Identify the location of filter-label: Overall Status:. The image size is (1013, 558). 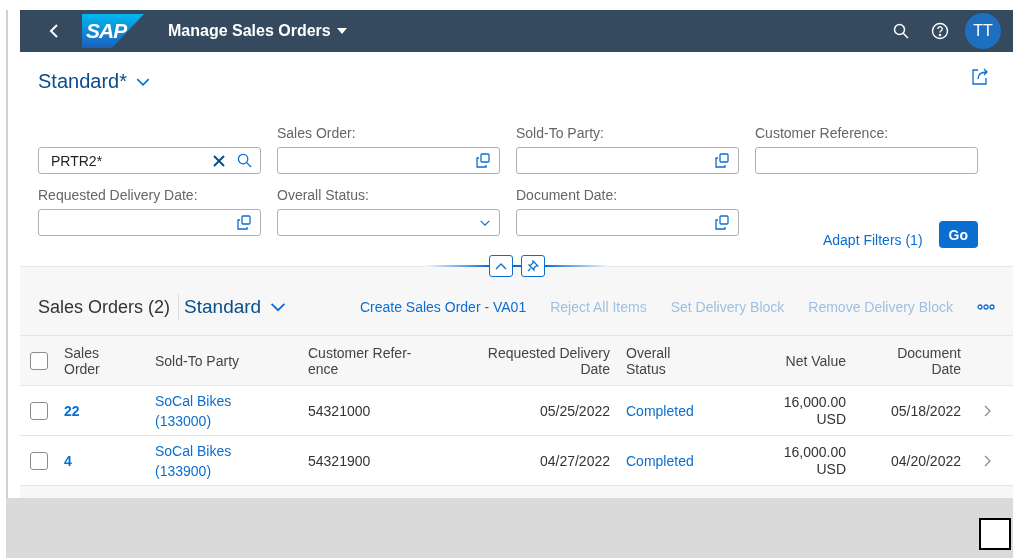
(323, 196).